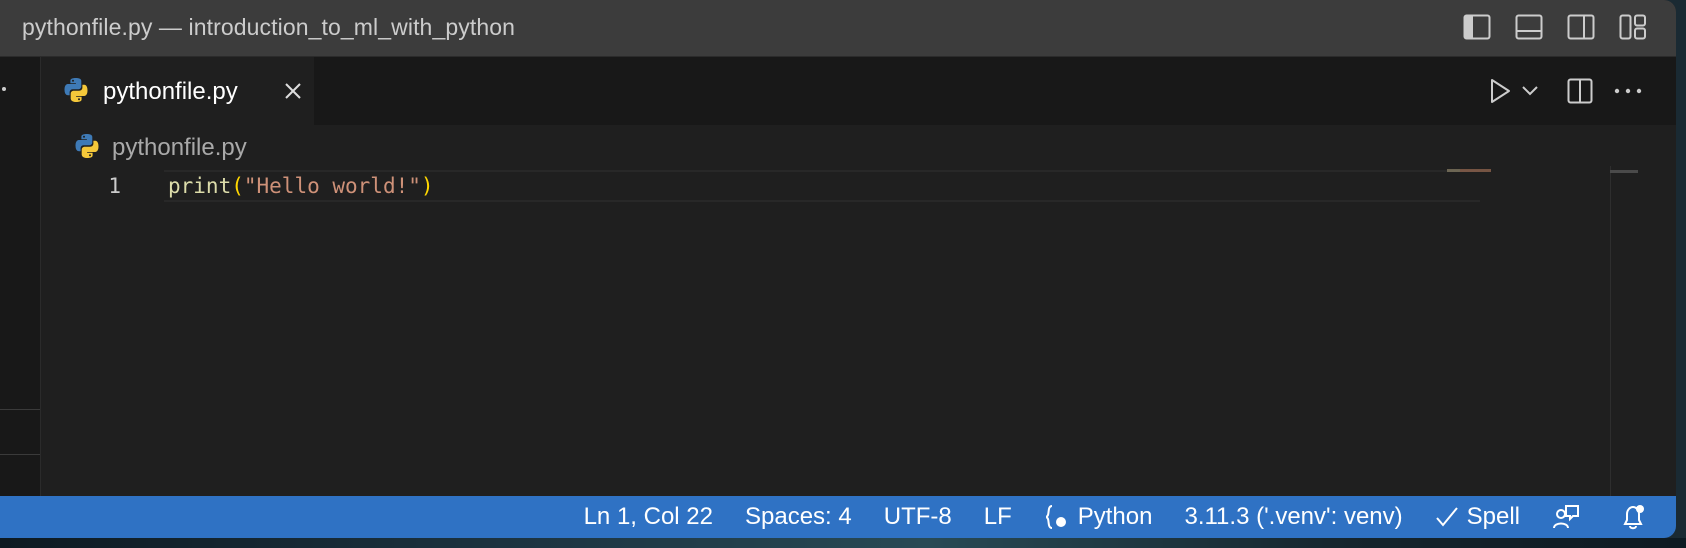 The width and height of the screenshot is (1686, 548). Describe the element at coordinates (843, 543) in the screenshot. I see `desktop-background` at that location.